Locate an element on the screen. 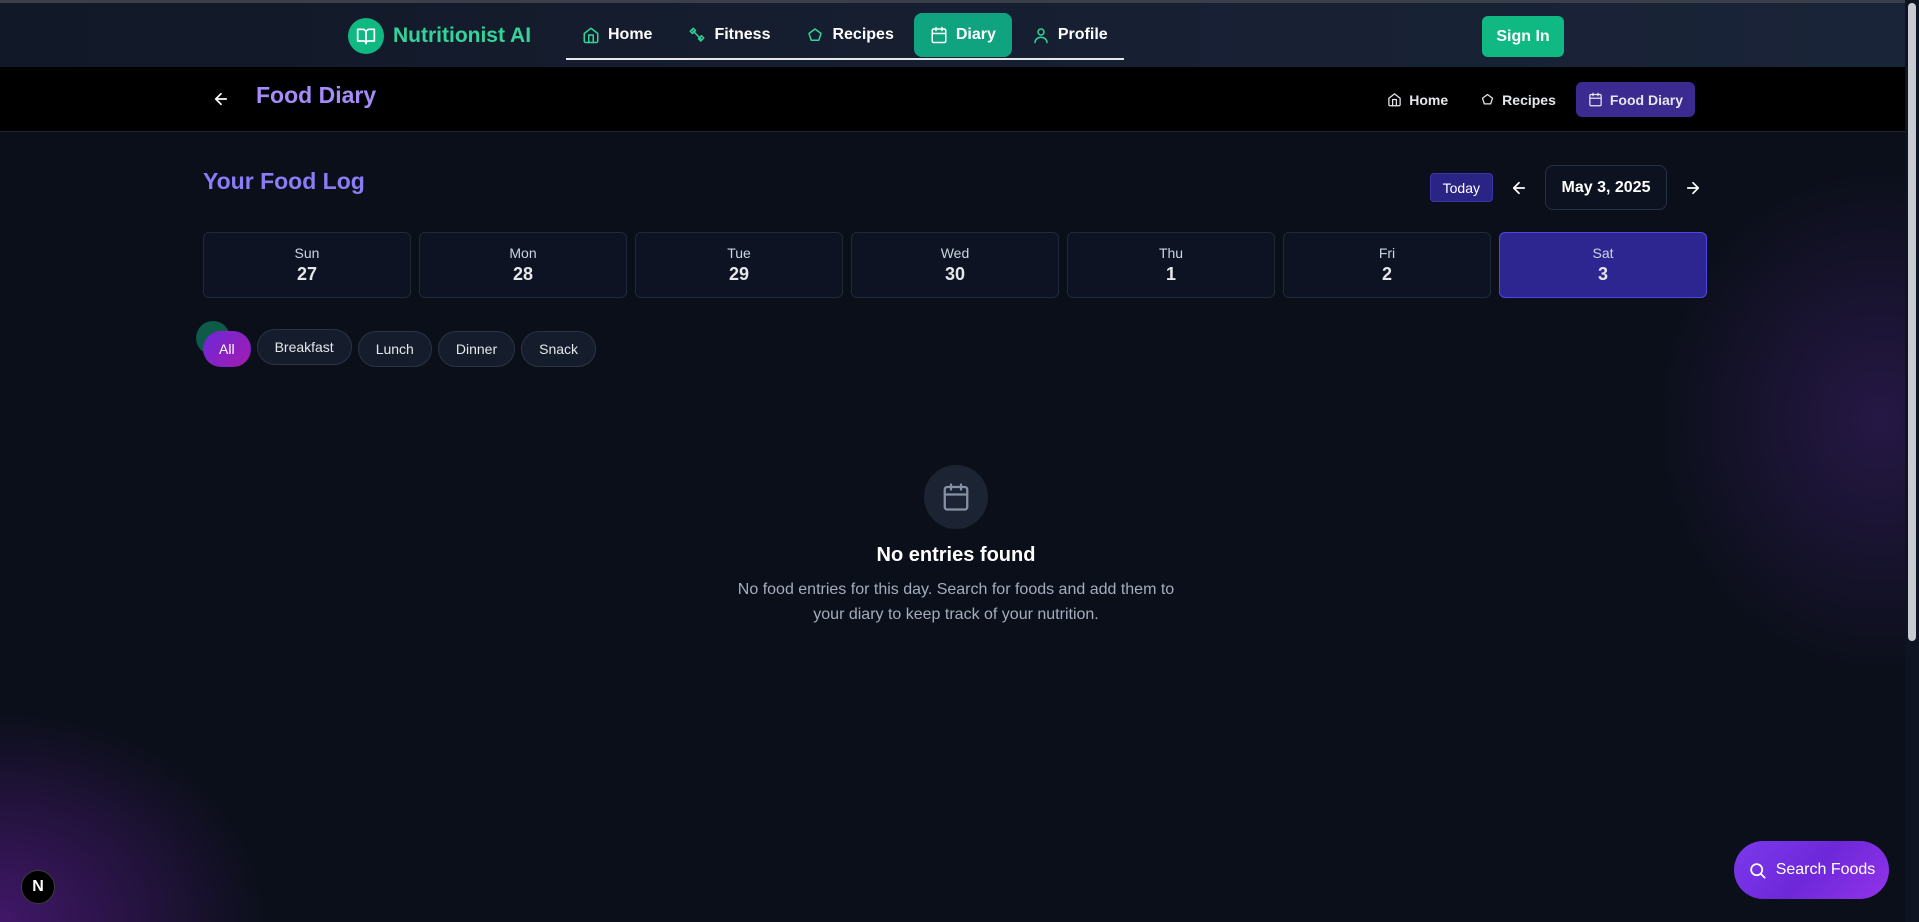  previous-day-arrow-icon is located at coordinates (1519, 188).